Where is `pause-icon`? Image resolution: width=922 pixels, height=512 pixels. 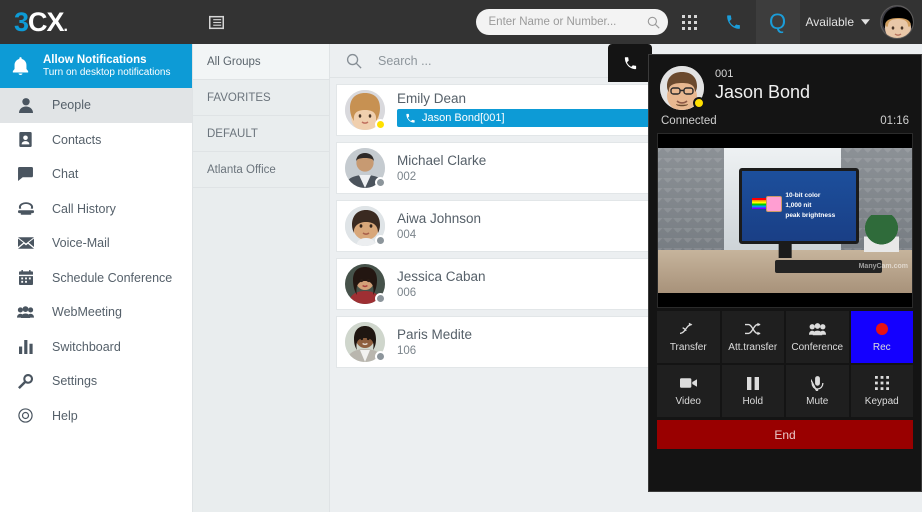 pause-icon is located at coordinates (752, 383).